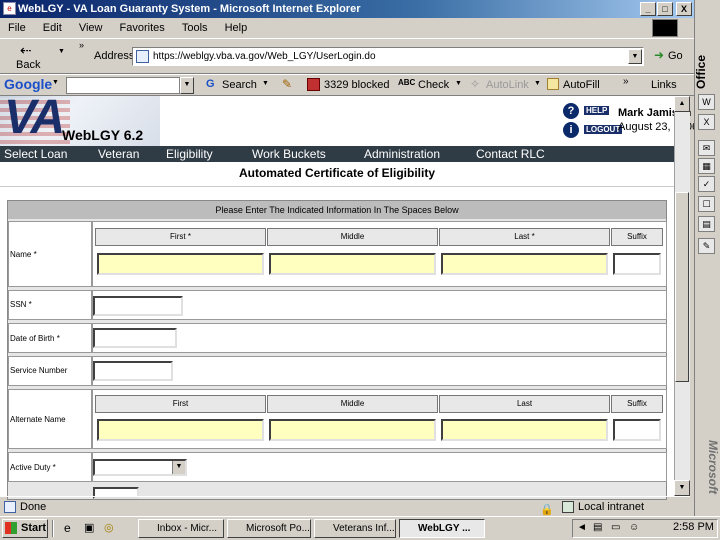 The height and width of the screenshot is (540, 720). Describe the element at coordinates (356, 85) in the screenshot. I see `popup-blocked-count: 3329 blocked` at that location.